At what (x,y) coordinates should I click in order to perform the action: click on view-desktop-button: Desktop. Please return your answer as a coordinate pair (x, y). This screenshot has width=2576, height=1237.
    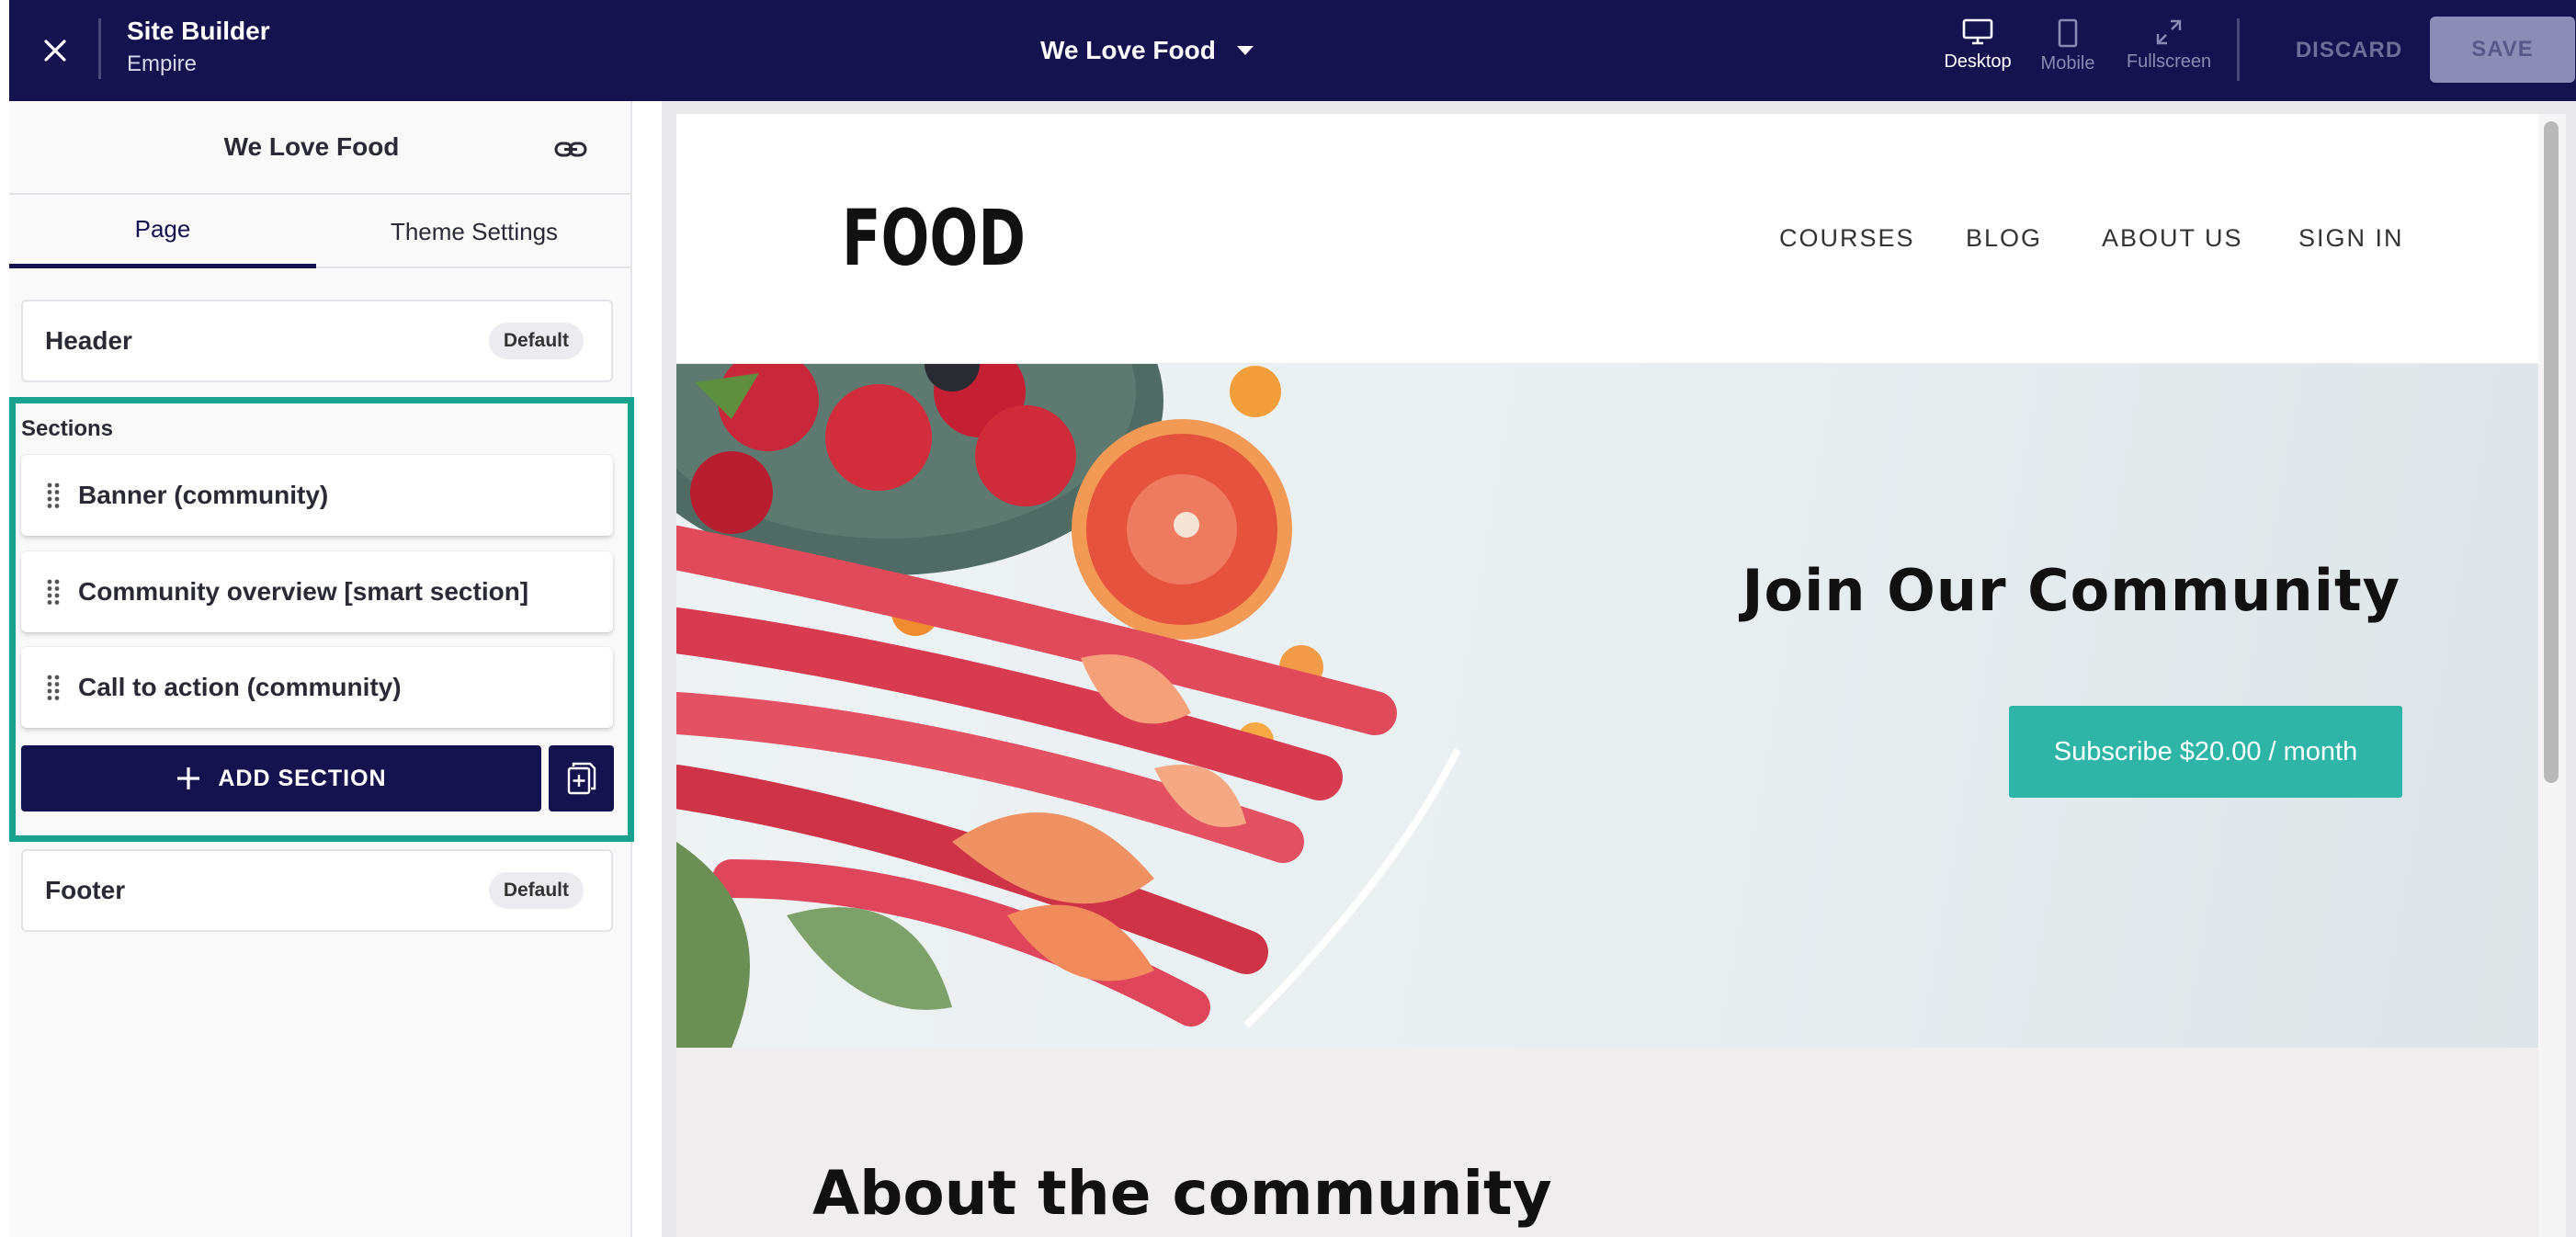
    Looking at the image, I should click on (1978, 50).